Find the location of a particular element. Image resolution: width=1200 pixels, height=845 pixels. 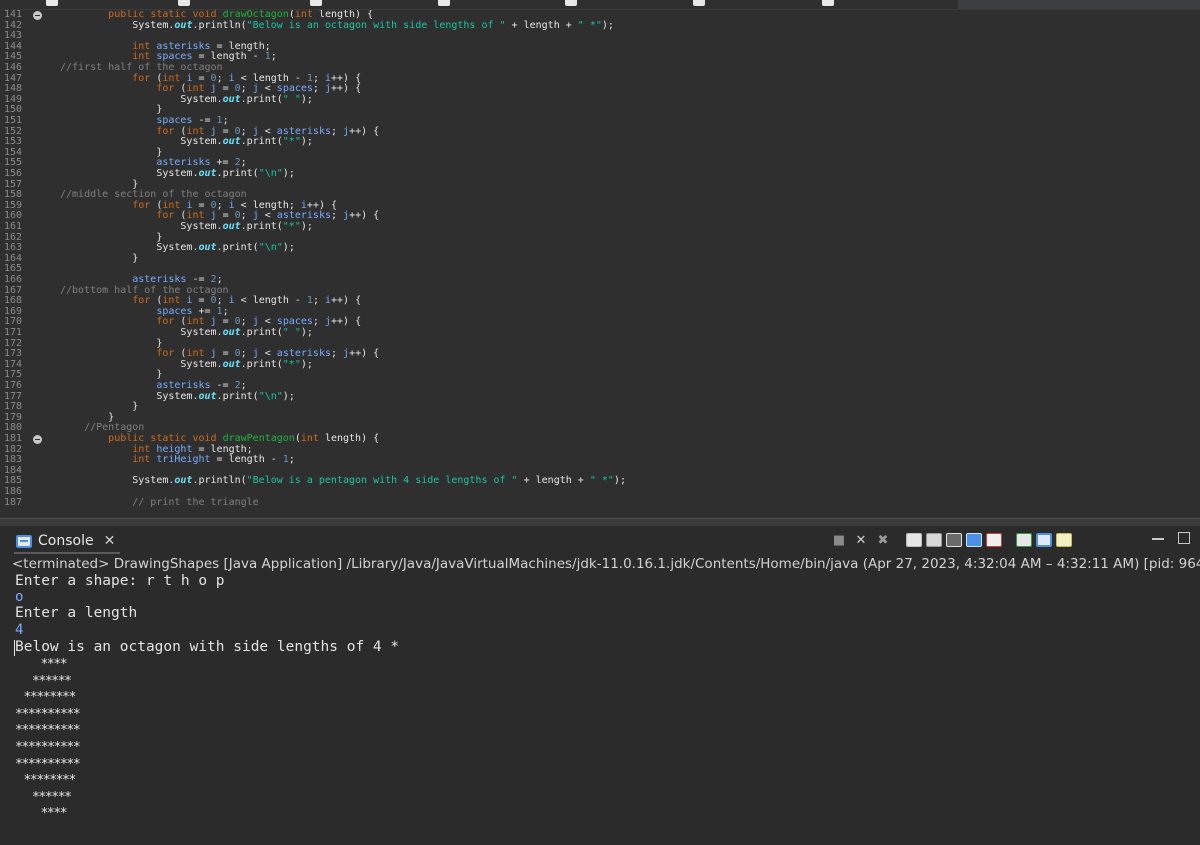

line-number: 151 is located at coordinates (13, 120).